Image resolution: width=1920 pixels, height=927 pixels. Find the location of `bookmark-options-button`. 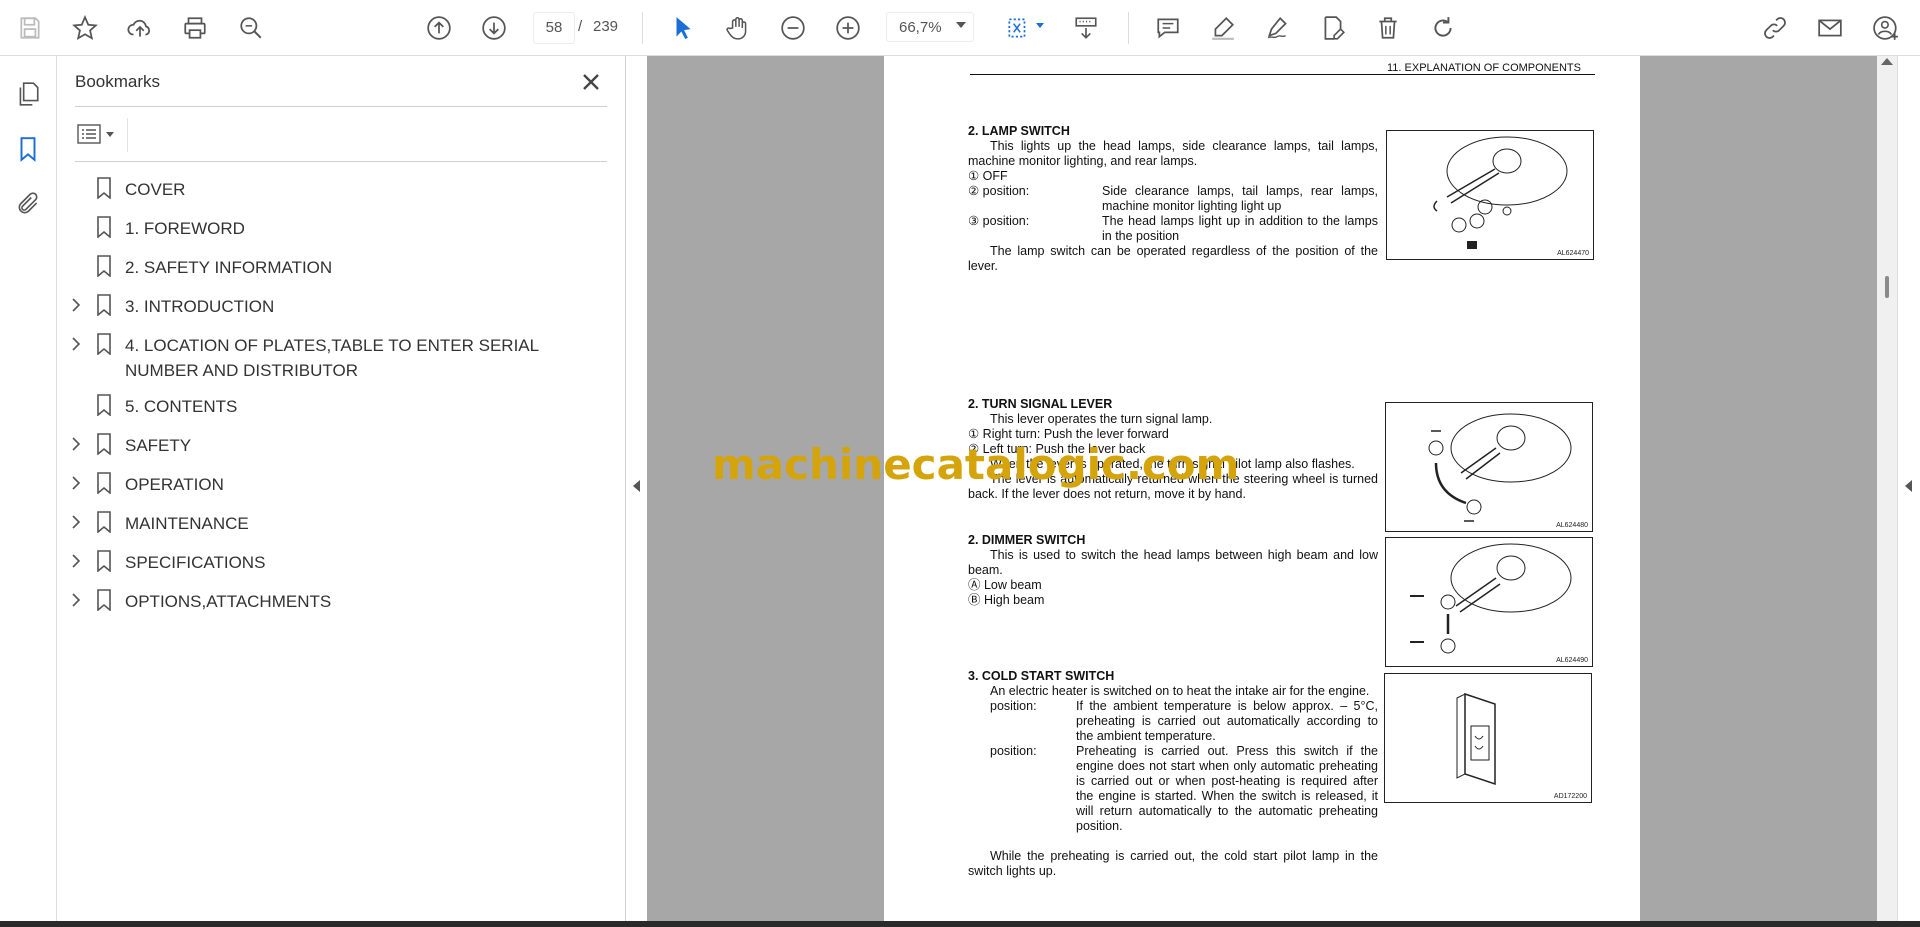

bookmark-options-button is located at coordinates (100, 134).